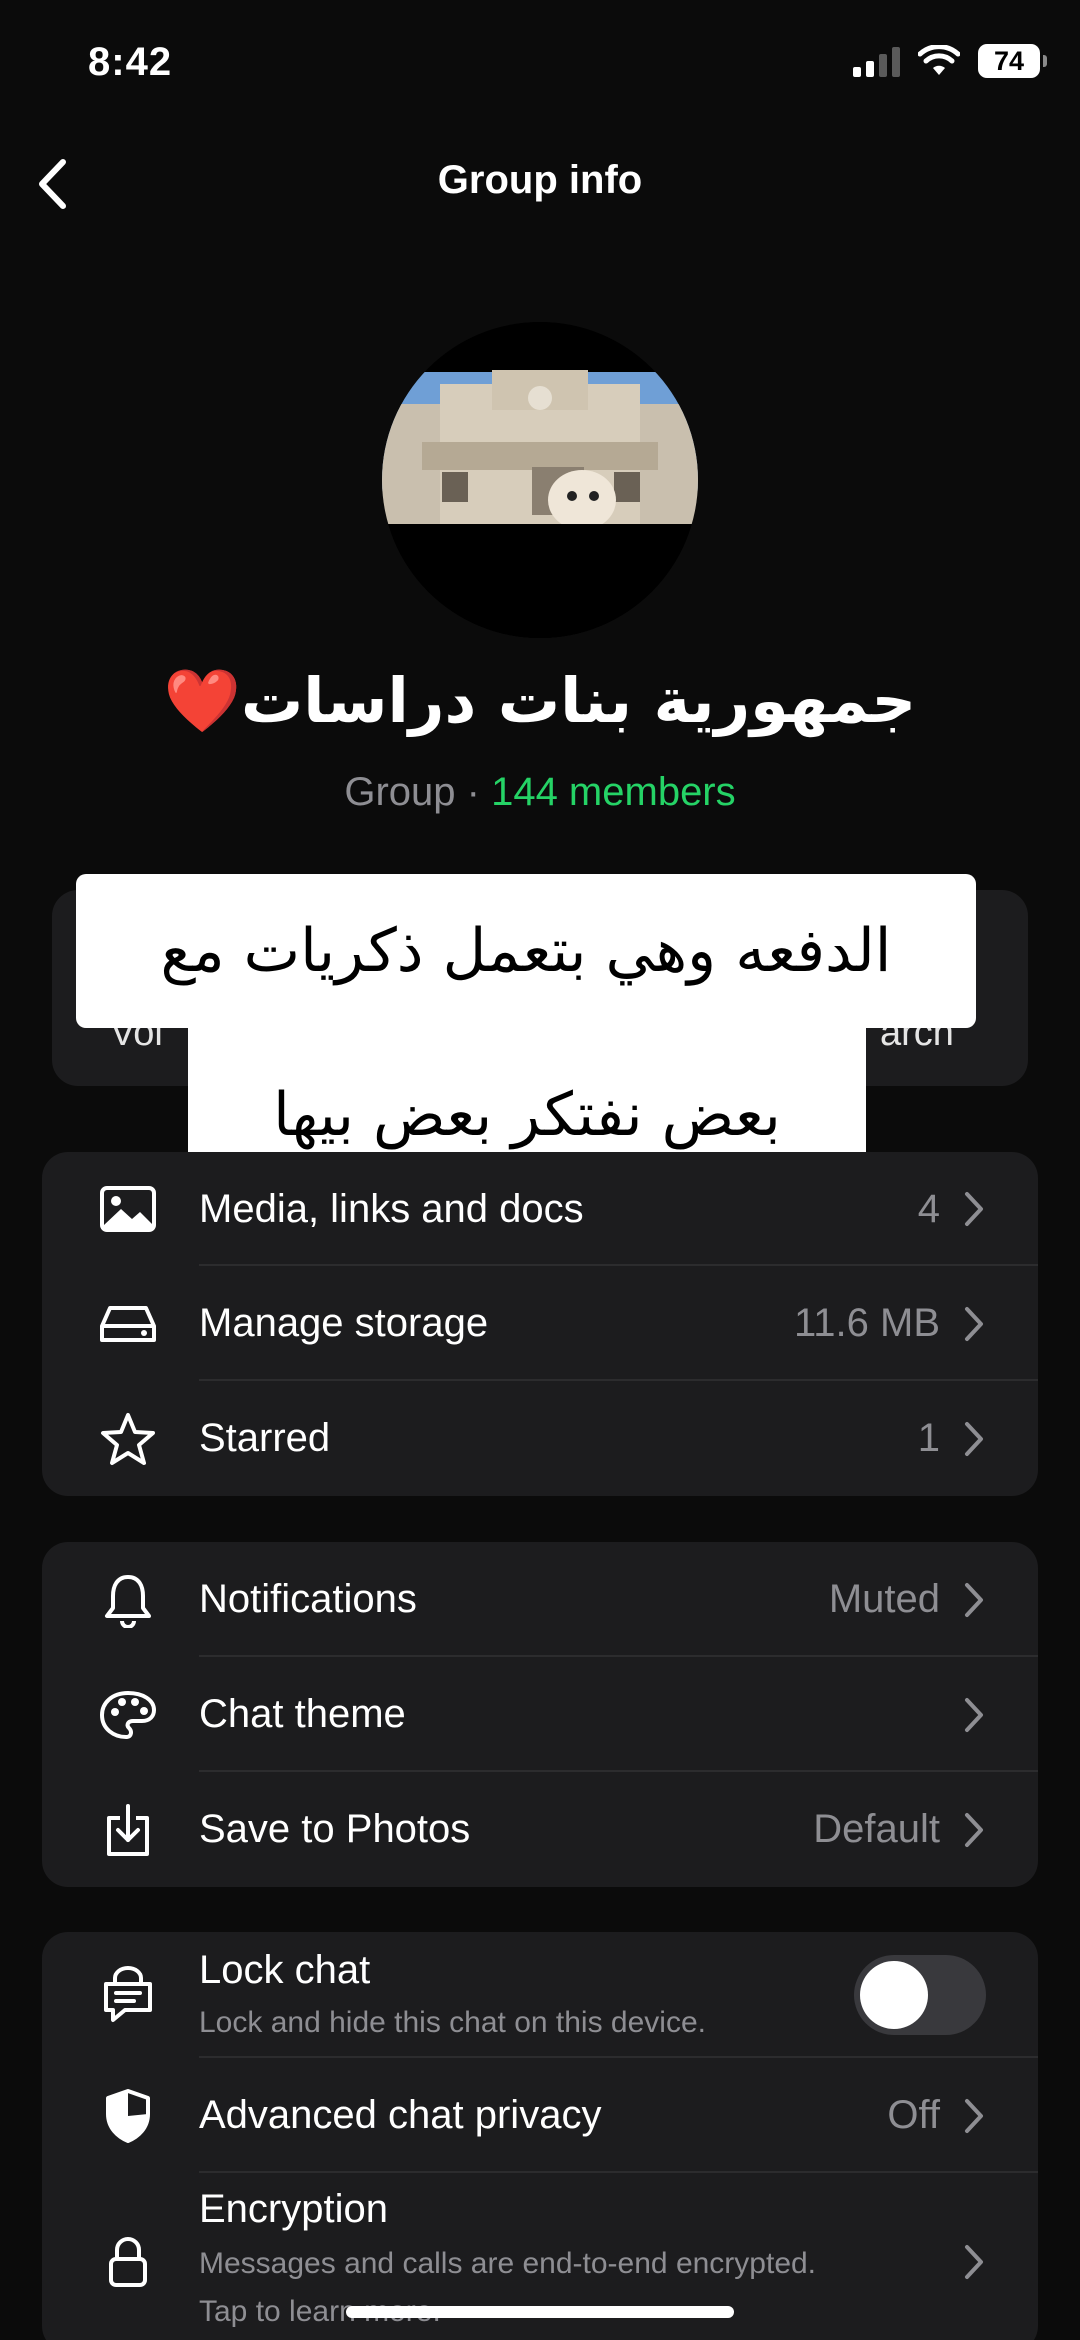  I want to click on wifi-icon, so click(939, 60).